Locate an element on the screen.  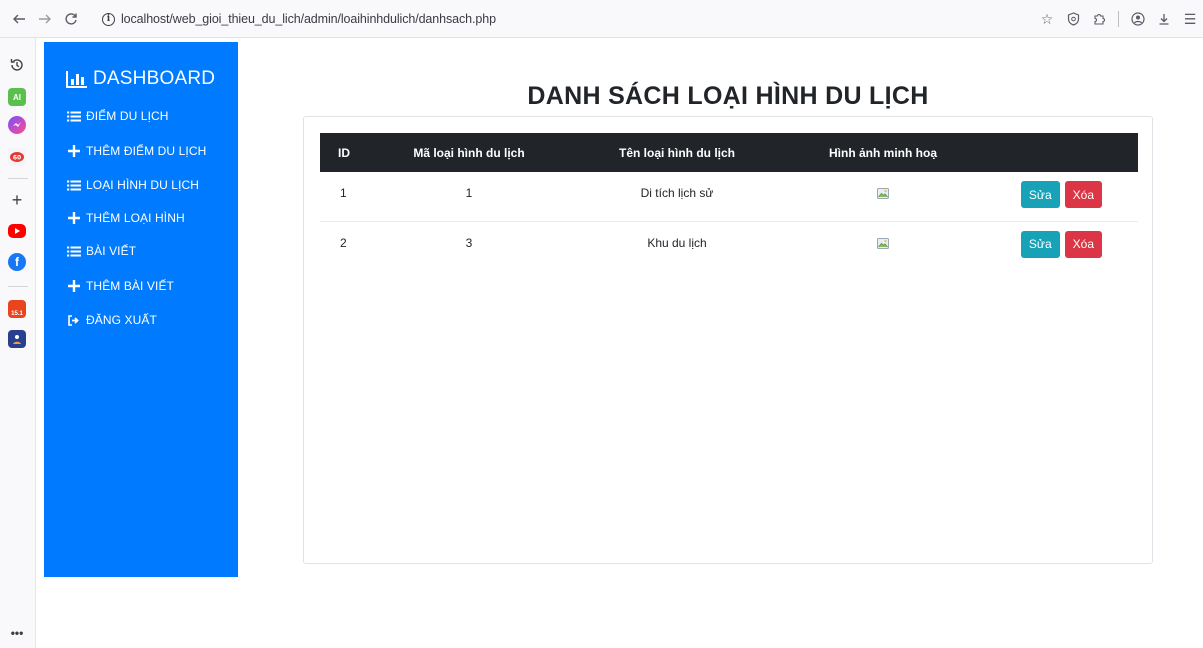
bookmark-star-icon: ☆ is located at coordinates (1047, 19).